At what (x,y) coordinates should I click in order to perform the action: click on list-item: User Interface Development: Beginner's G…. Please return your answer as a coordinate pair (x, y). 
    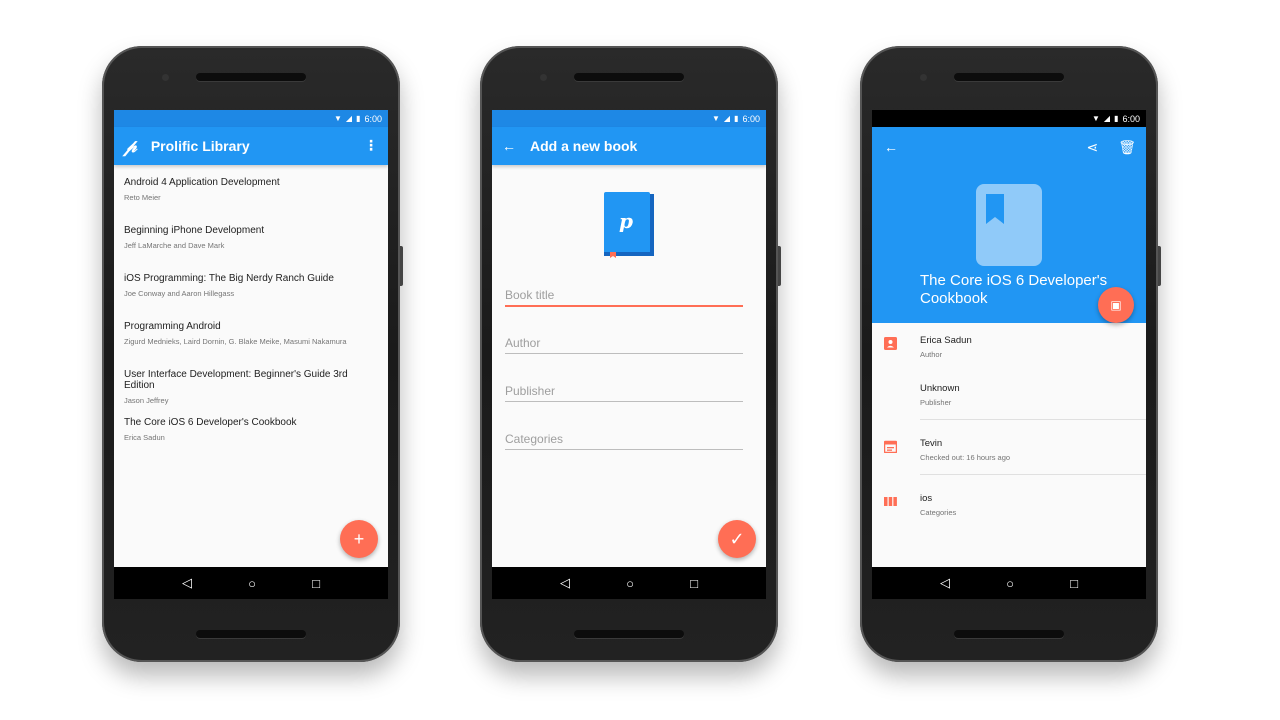
    Looking at the image, I should click on (251, 387).